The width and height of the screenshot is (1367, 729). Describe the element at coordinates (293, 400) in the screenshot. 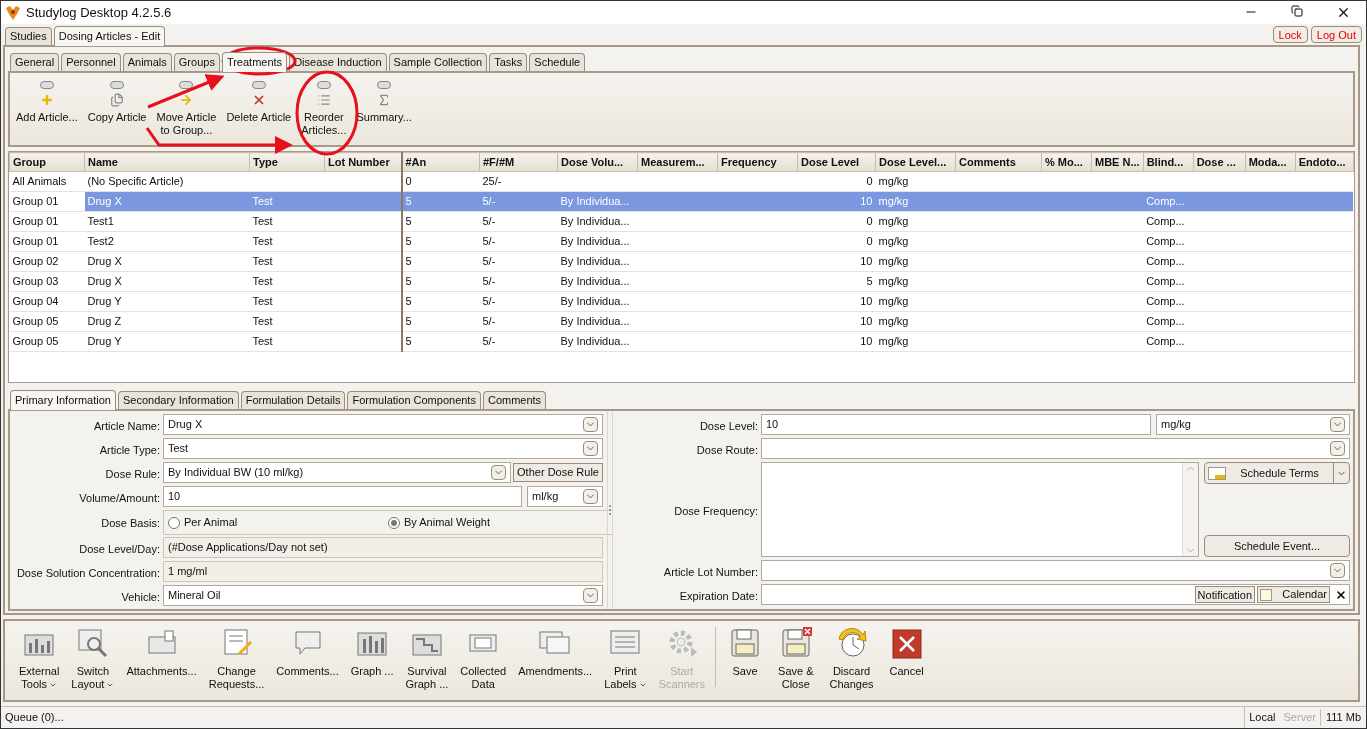

I see `tab: Formulation Details` at that location.